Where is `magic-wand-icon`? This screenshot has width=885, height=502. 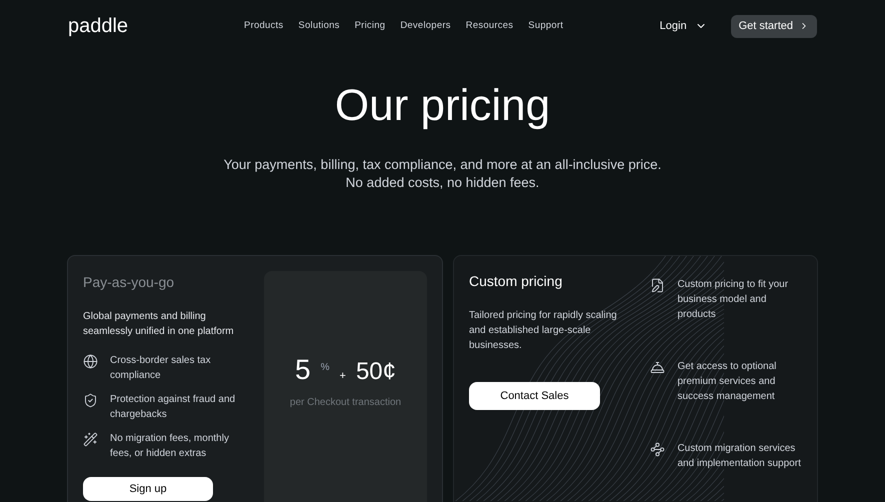
magic-wand-icon is located at coordinates (90, 439).